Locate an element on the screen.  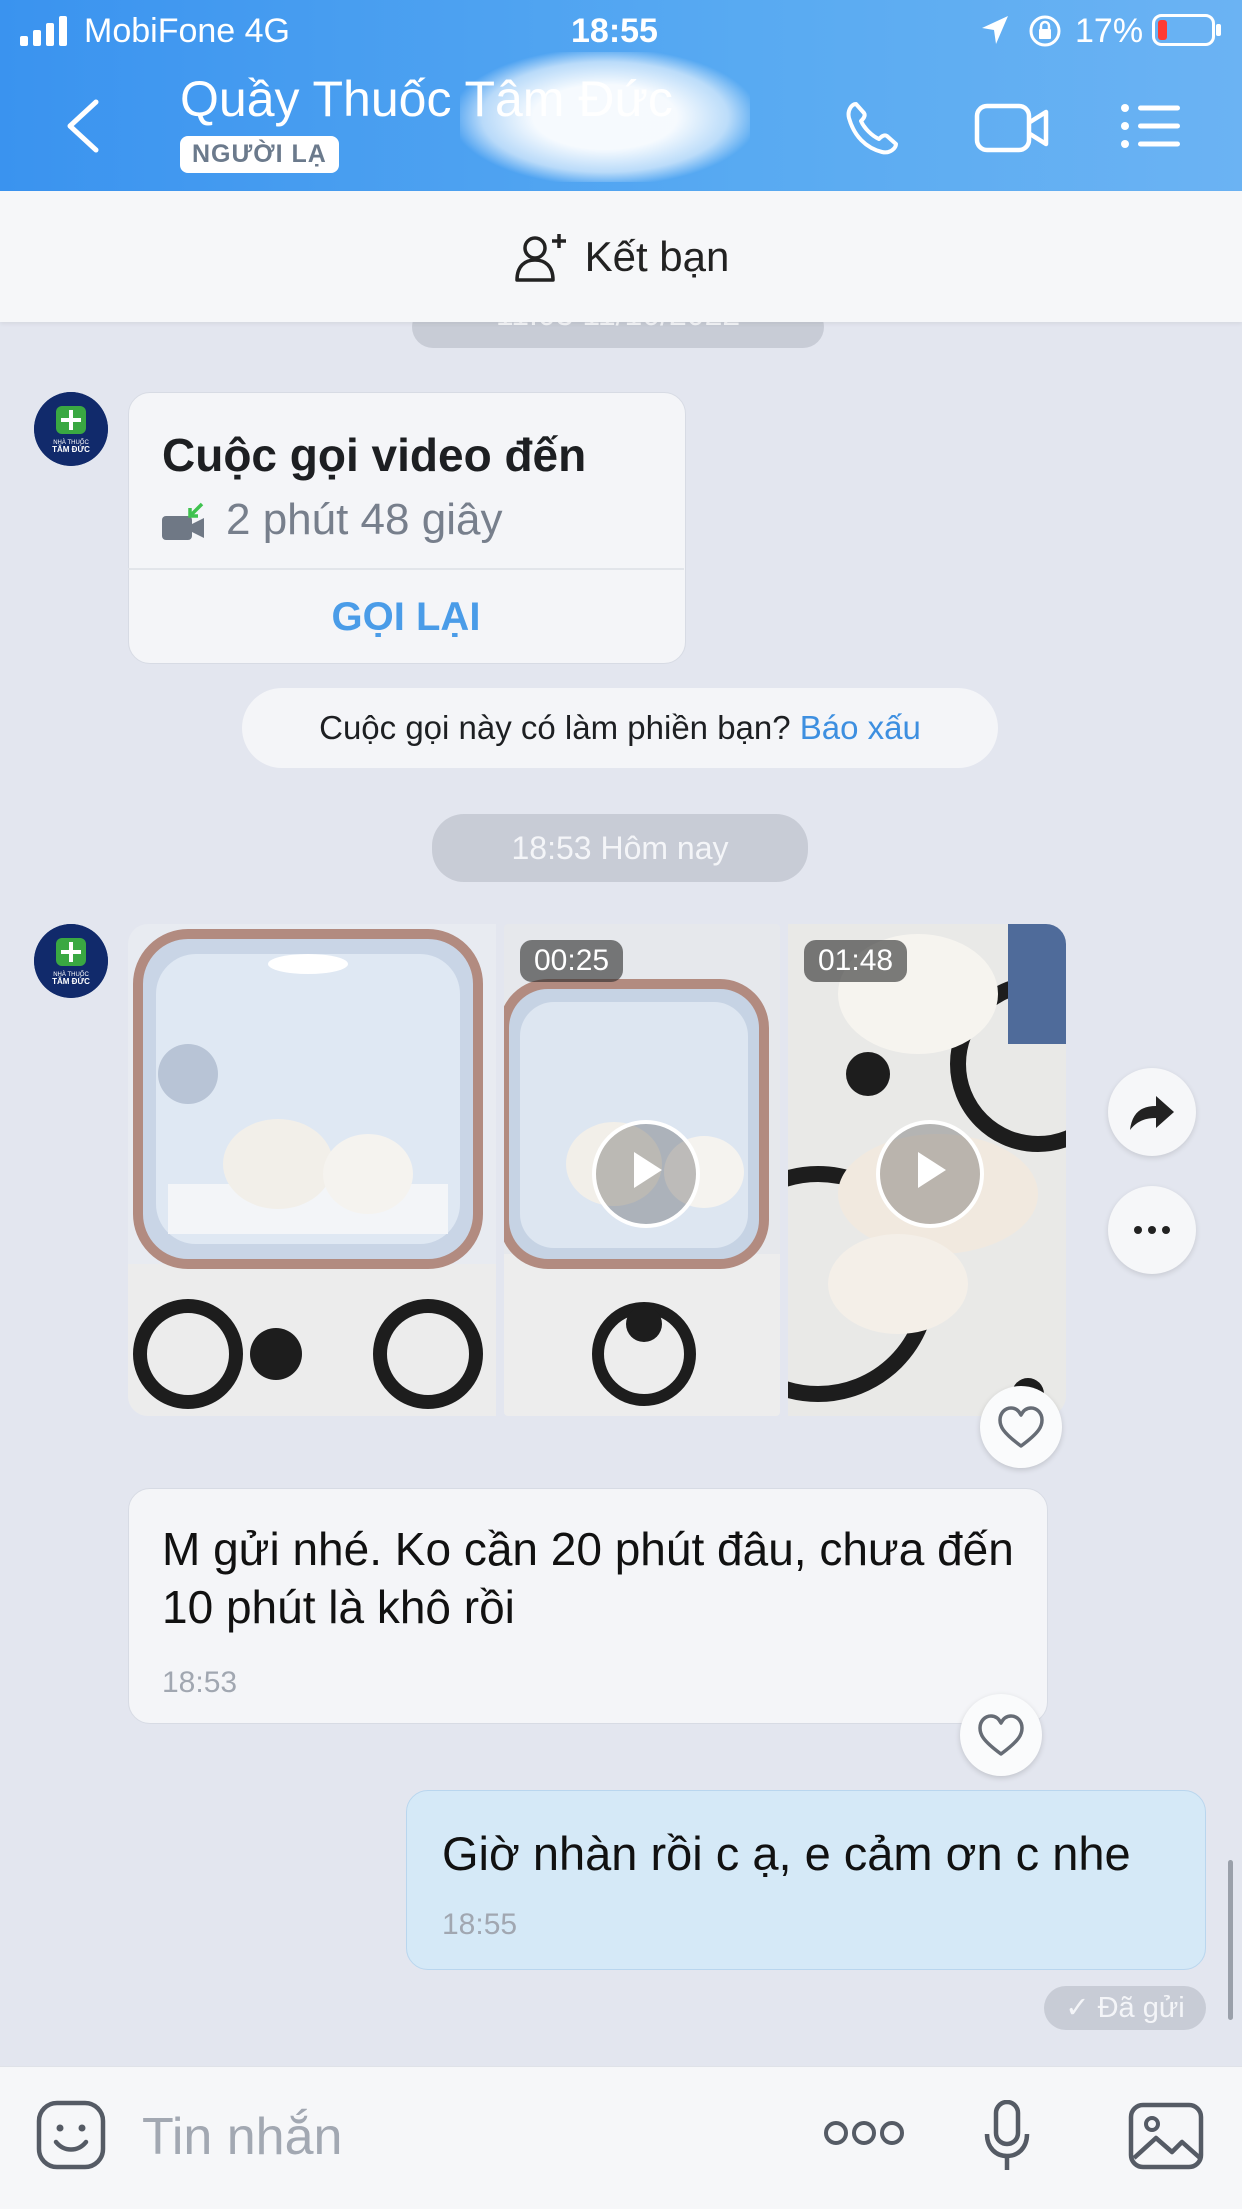
ellipsis-icon is located at coordinates (1152, 1230).